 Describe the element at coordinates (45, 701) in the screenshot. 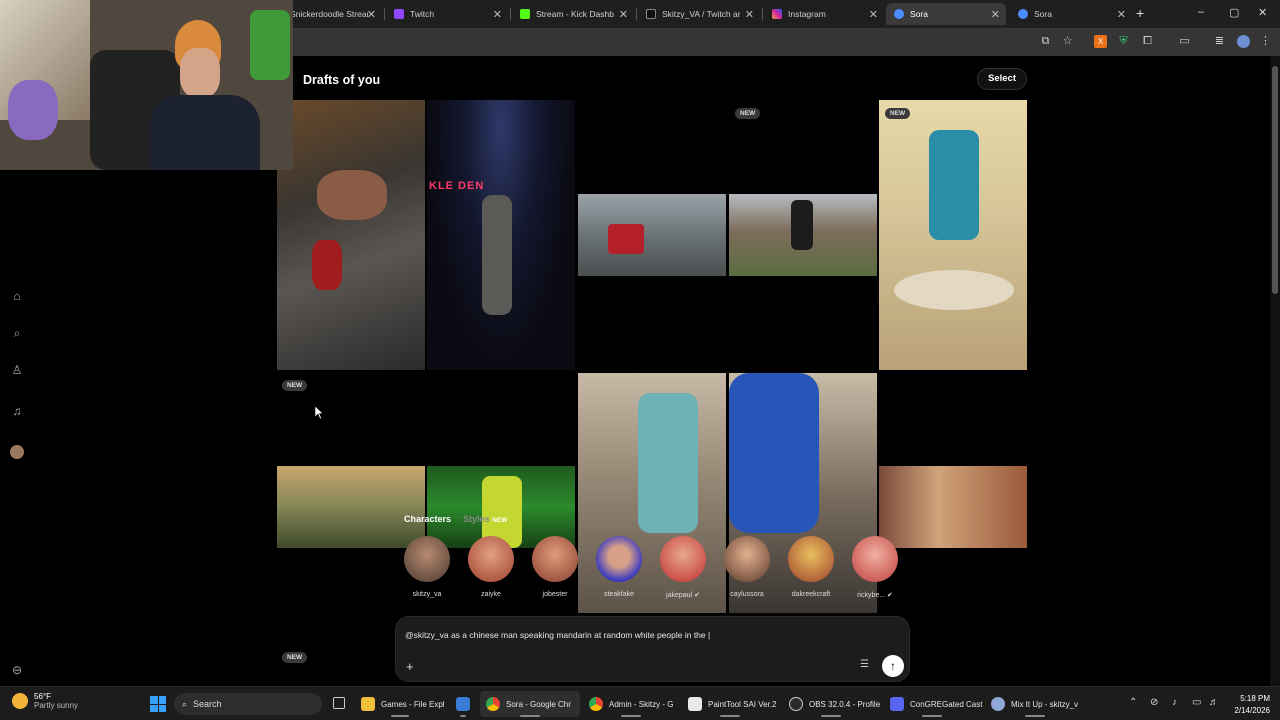

I see `weather-widget: 56°F Partly sunny` at that location.